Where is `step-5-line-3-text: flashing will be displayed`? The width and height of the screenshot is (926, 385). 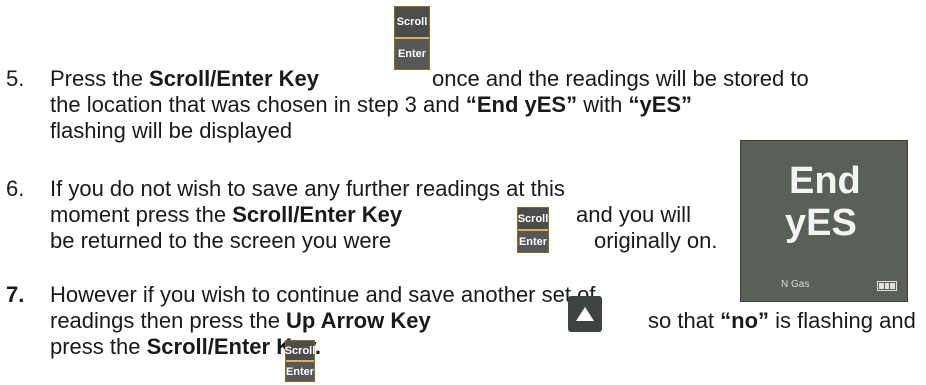
step-5-line-3-text: flashing will be displayed is located at coordinates (171, 130).